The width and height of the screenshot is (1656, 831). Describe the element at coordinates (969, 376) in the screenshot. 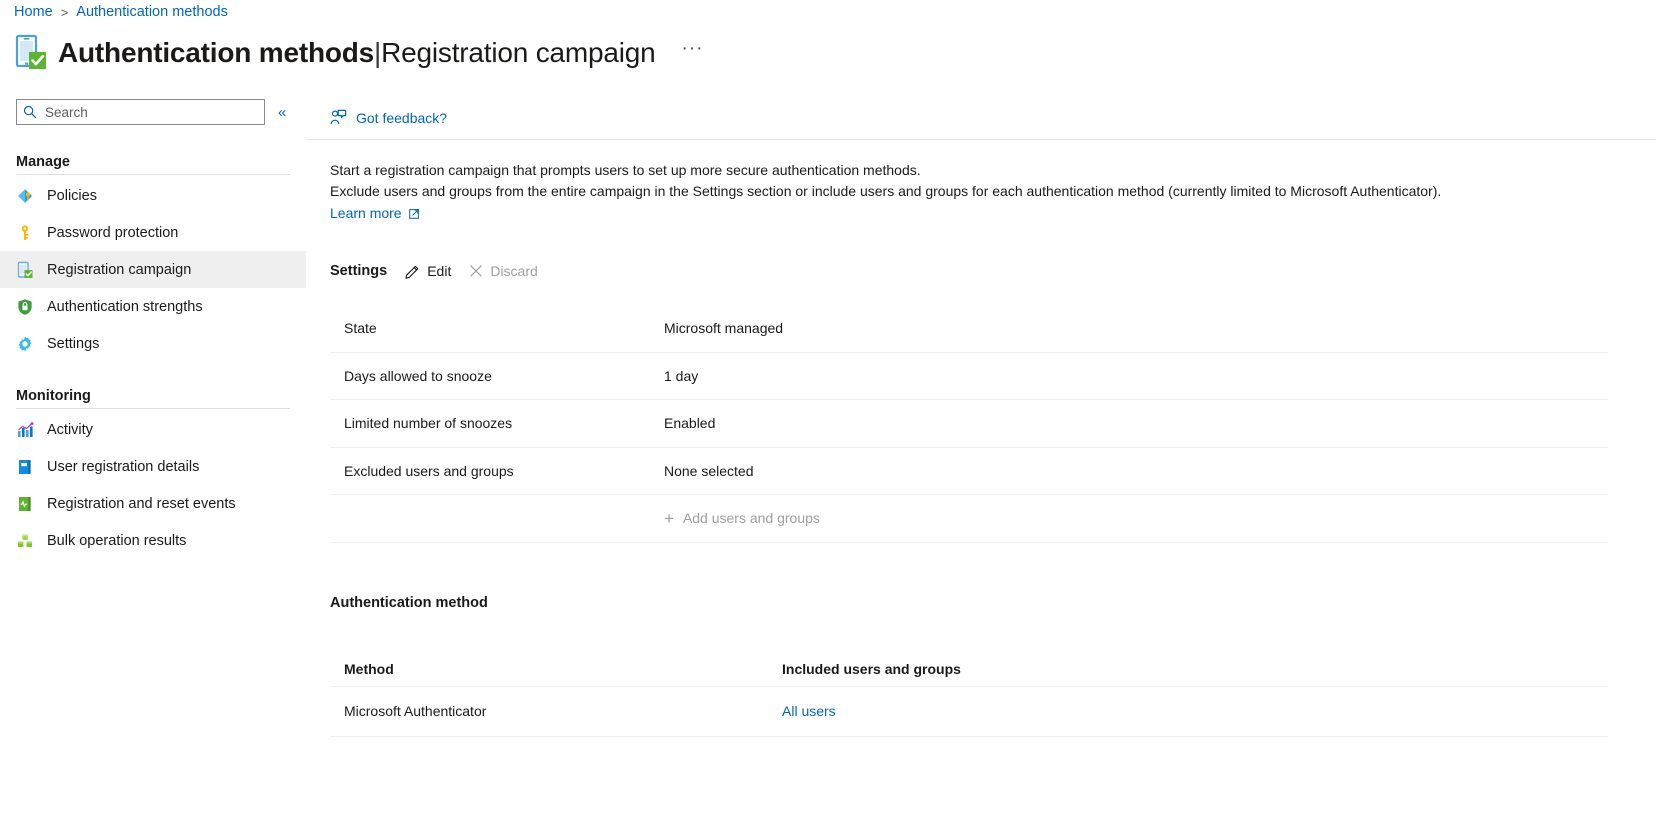

I see `table-row: Days allowed to snooze 1 day` at that location.